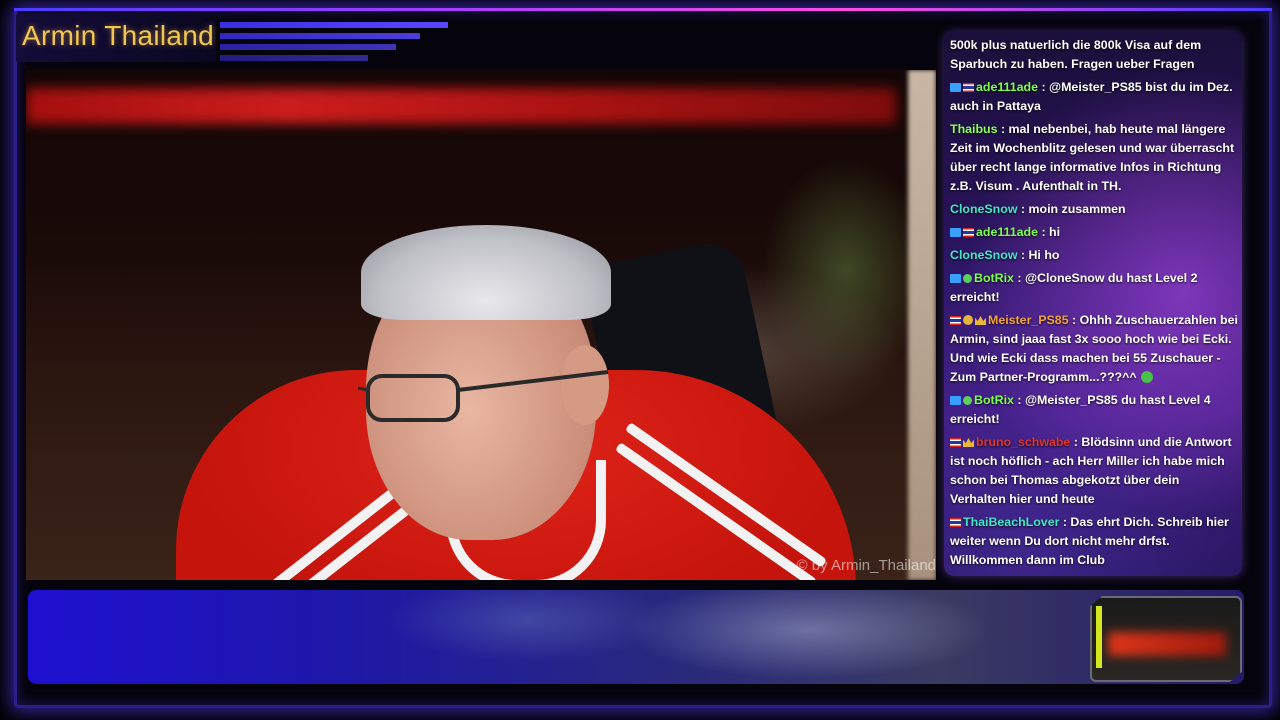  Describe the element at coordinates (1023, 442) in the screenshot. I see `chat-username: bruno_schwabe` at that location.